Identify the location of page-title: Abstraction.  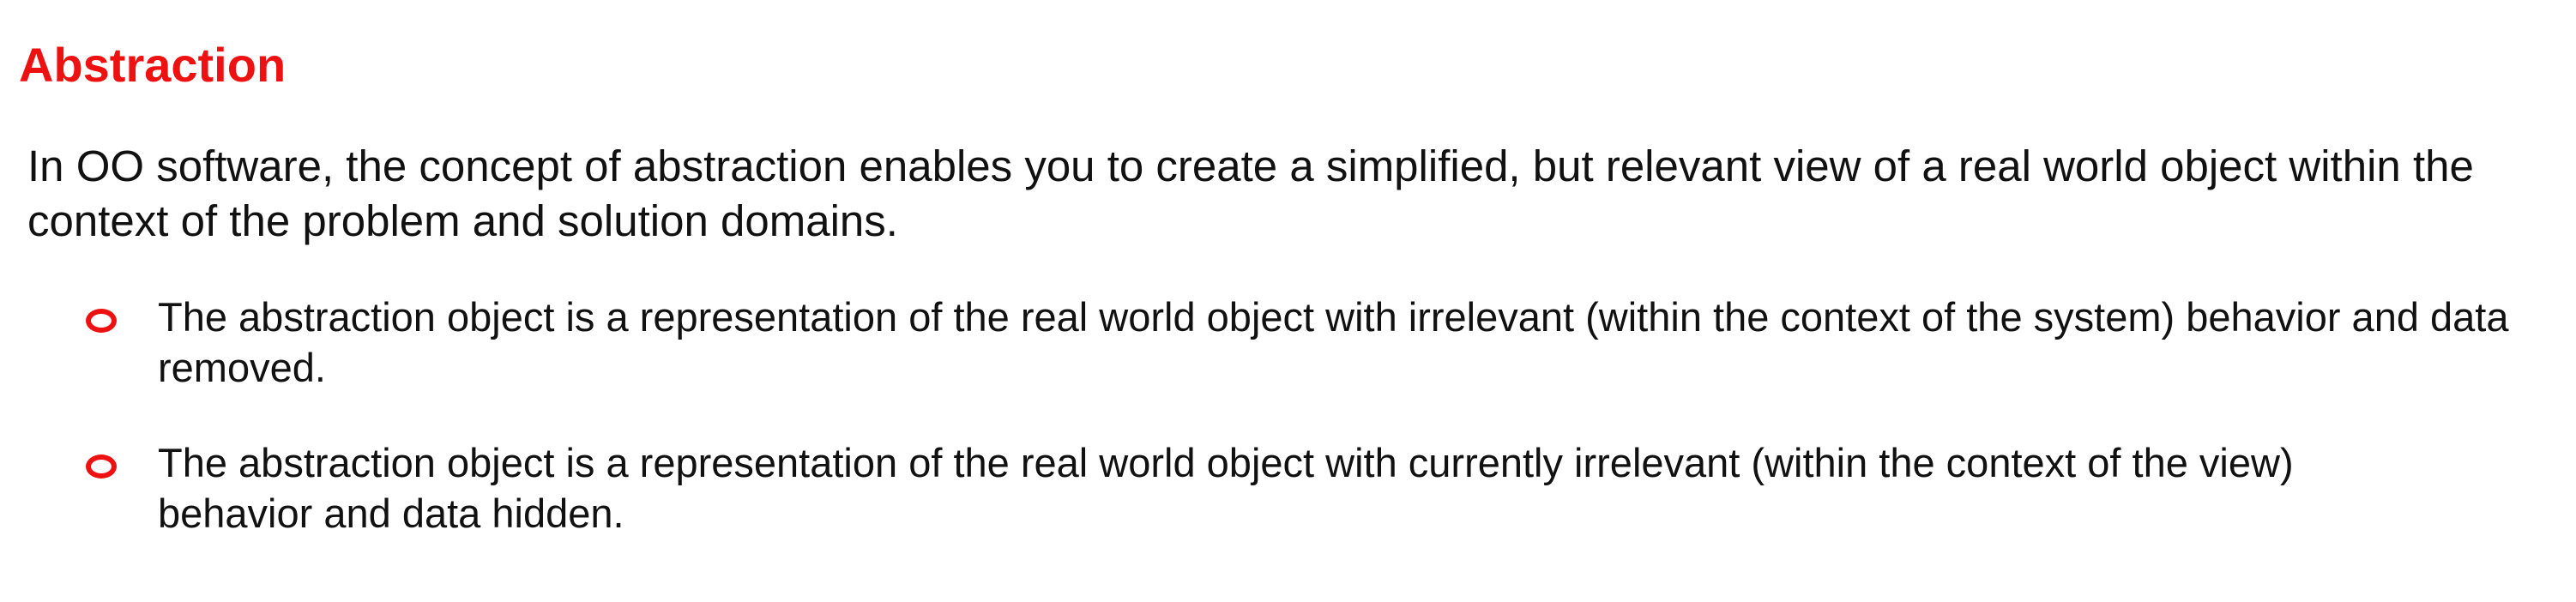
(153, 65).